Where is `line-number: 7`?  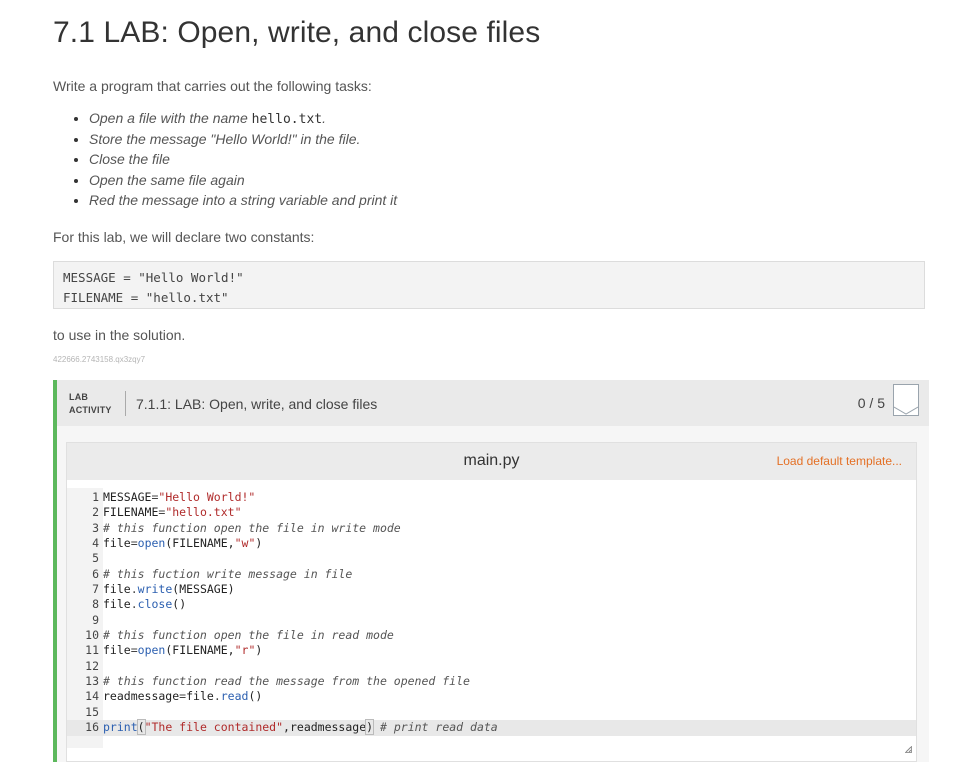 line-number: 7 is located at coordinates (95, 589).